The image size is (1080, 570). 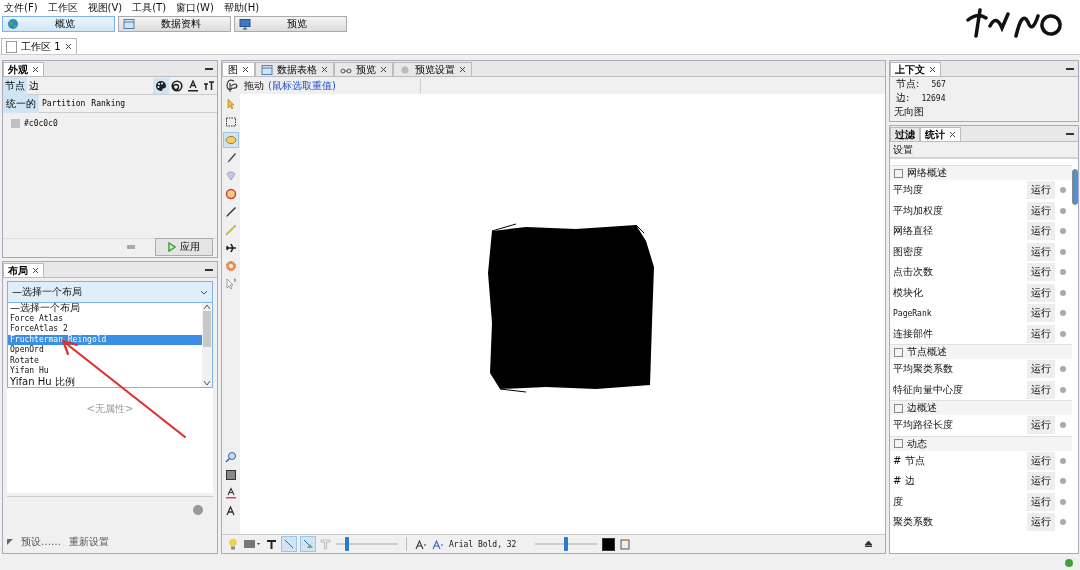 I want to click on layout-option: Yifan Hu 比例, so click(x=105, y=381).